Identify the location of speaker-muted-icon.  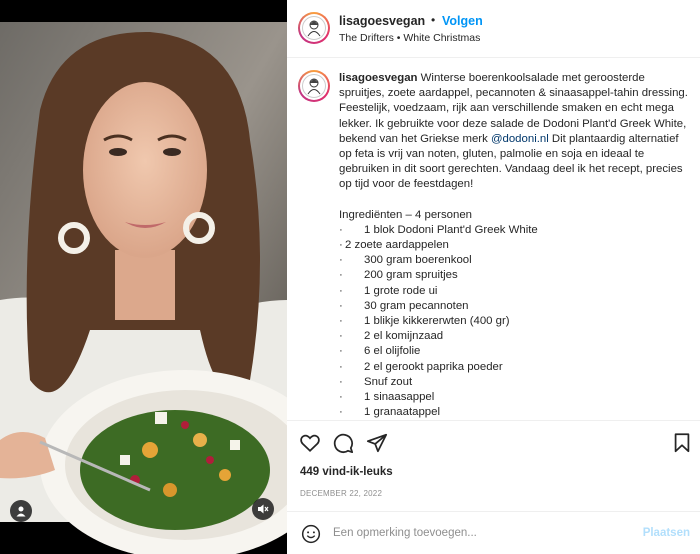
(263, 509).